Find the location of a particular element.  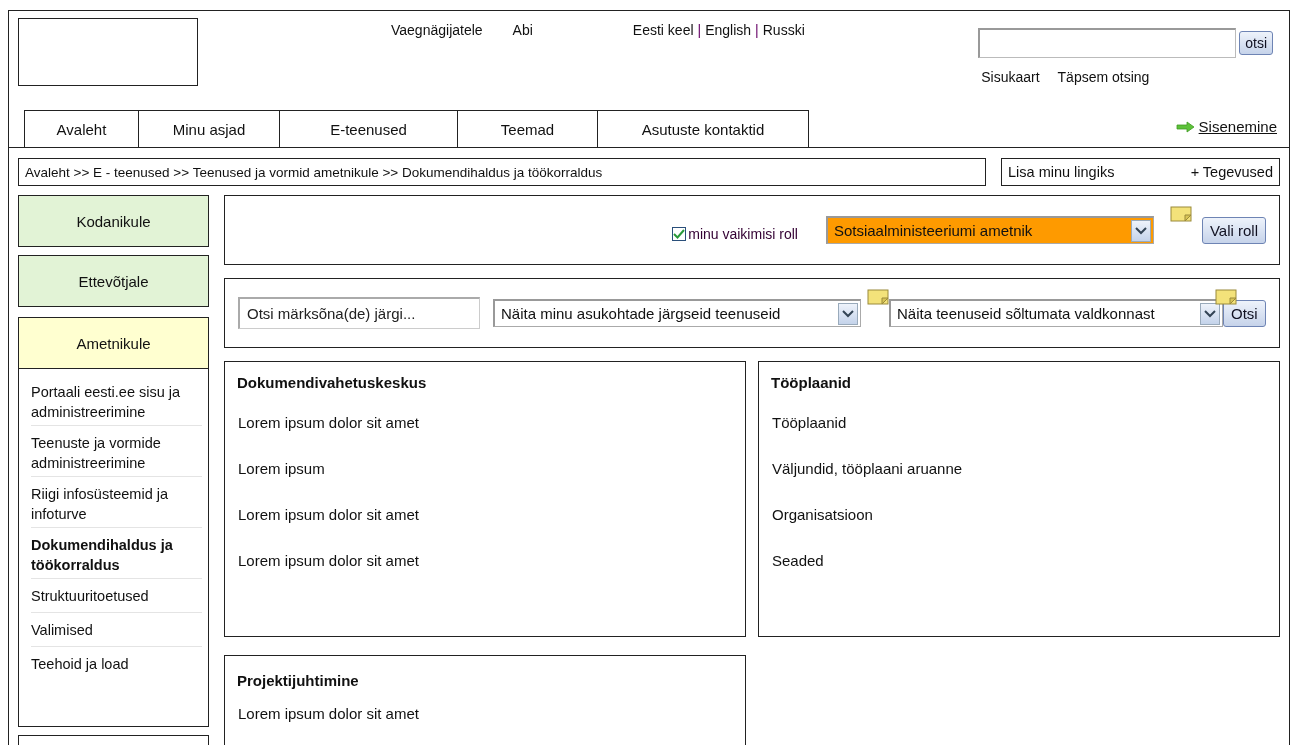

language-link: English is located at coordinates (728, 30).